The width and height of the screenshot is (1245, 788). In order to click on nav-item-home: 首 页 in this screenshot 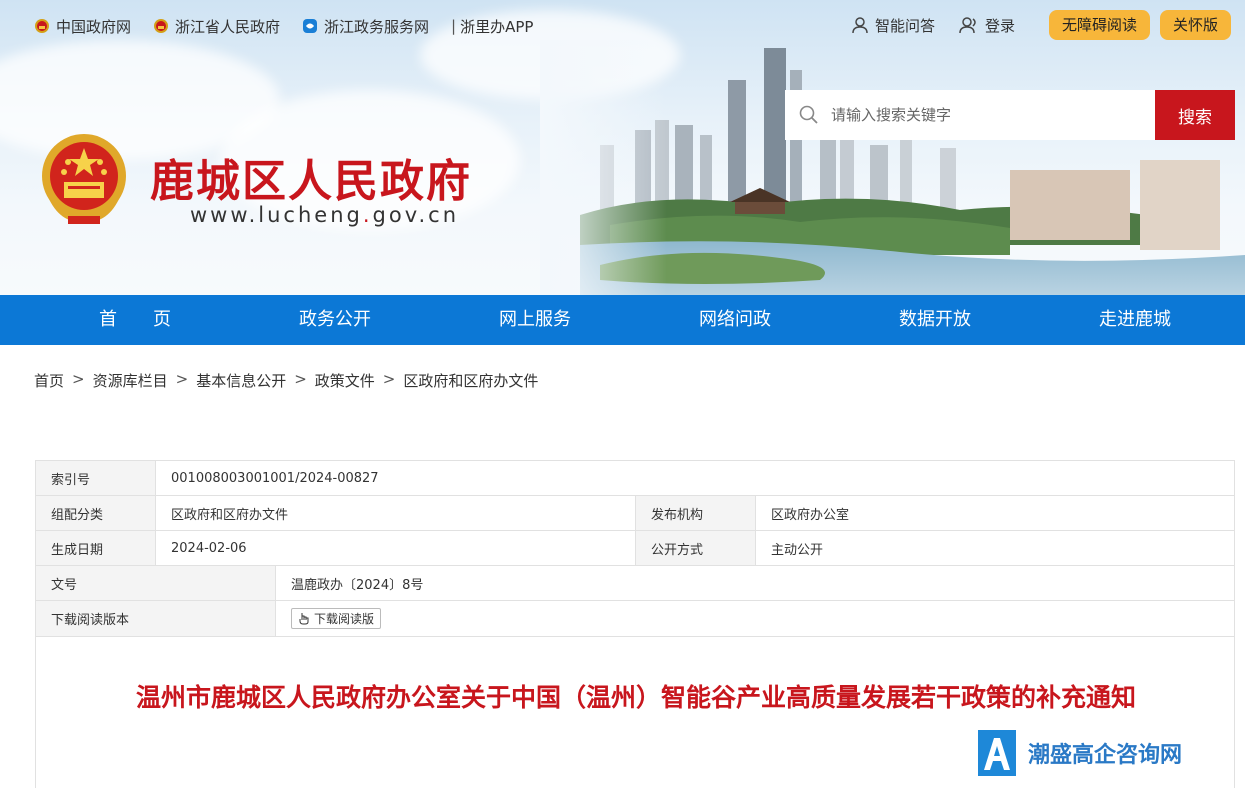, I will do `click(135, 320)`.